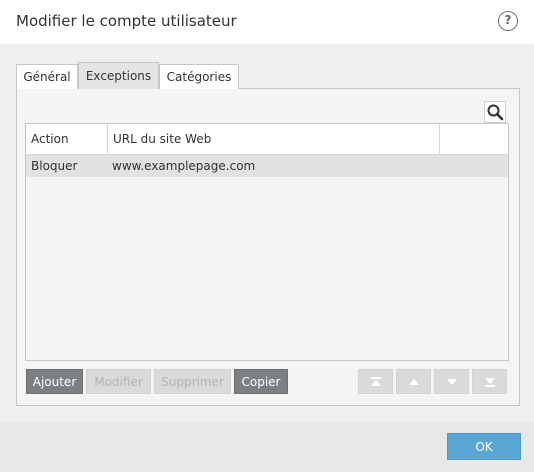 The image size is (534, 472). I want to click on move-down-button, so click(451, 381).